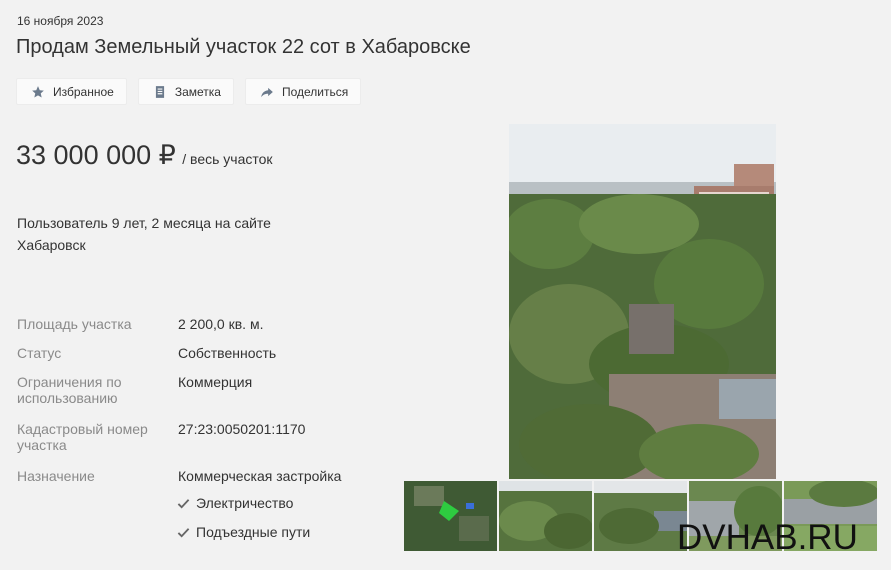 This screenshot has height=570, width=891. I want to click on share-button: Поделиться, so click(303, 91).